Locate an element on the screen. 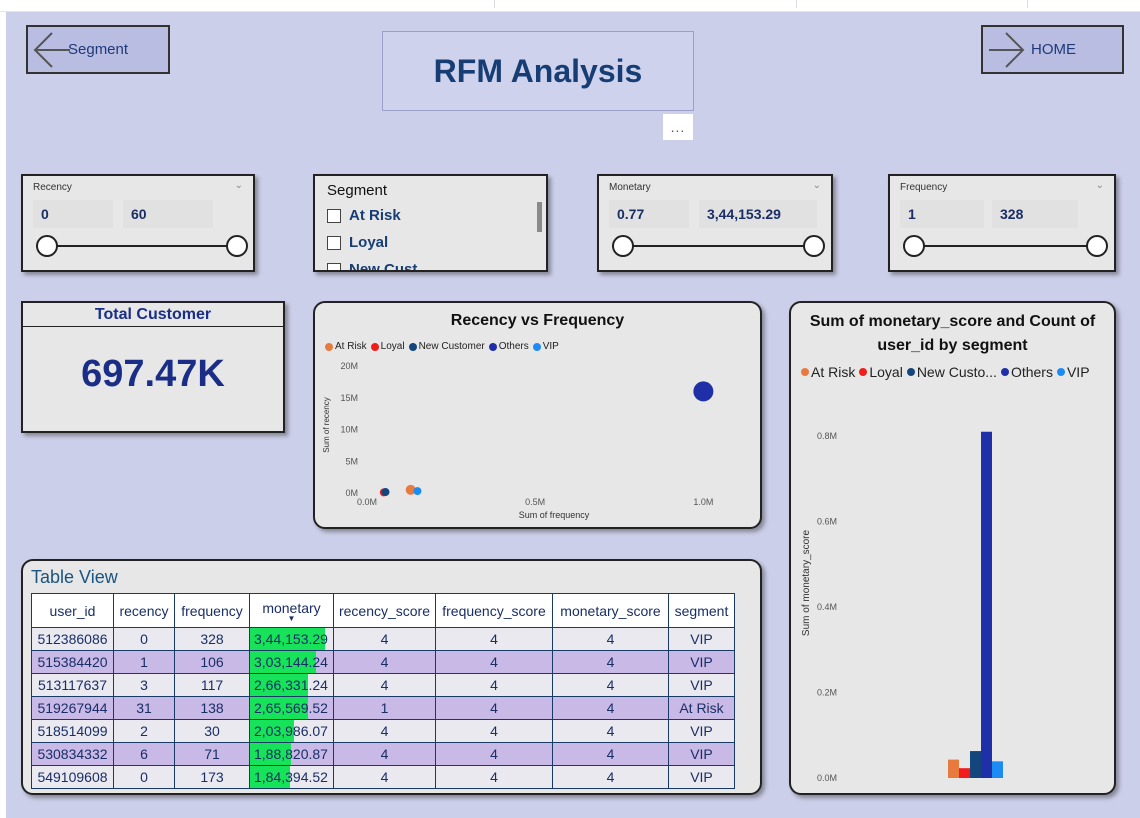 The width and height of the screenshot is (1140, 818). table-cell-user-id: 519267944 is located at coordinates (72, 708).